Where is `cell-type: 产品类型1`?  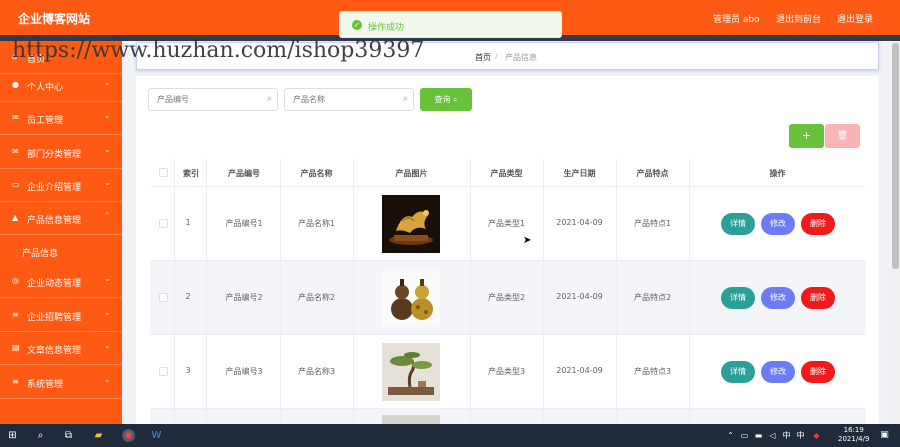 cell-type: 产品类型1 is located at coordinates (506, 223).